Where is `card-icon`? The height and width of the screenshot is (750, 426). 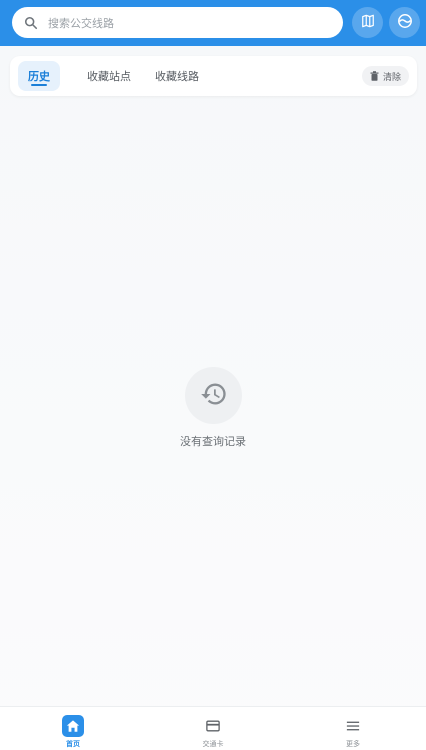
card-icon is located at coordinates (213, 726).